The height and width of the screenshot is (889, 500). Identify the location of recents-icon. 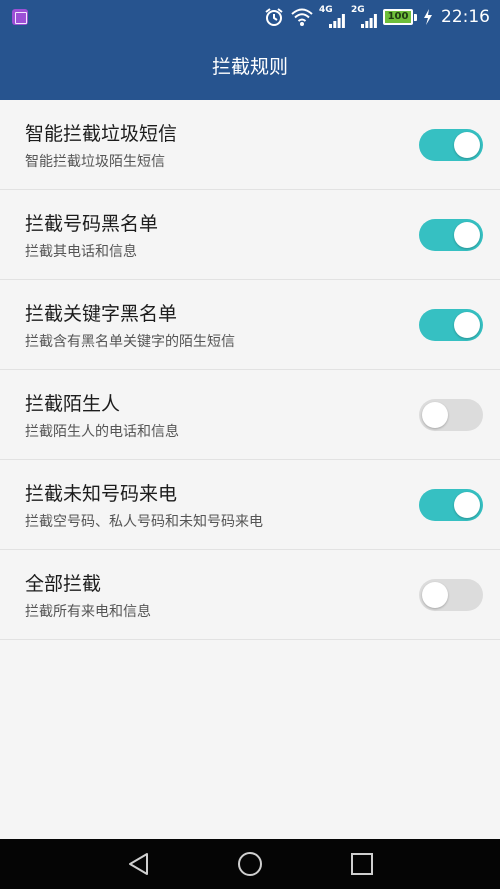
(362, 864).